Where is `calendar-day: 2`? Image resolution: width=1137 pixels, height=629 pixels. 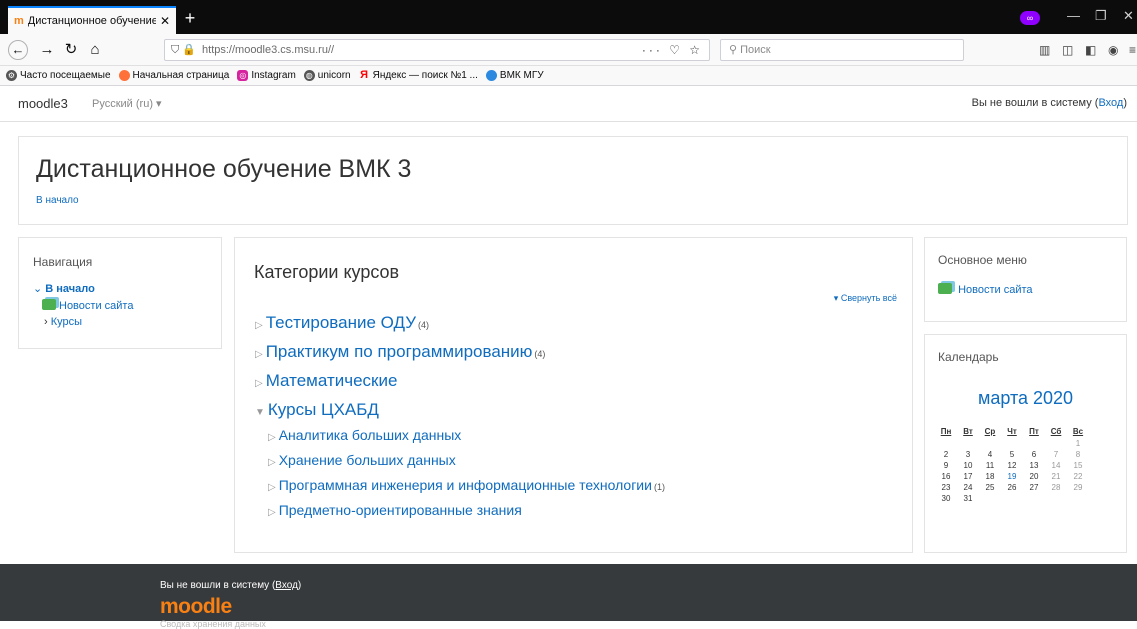 calendar-day: 2 is located at coordinates (946, 454).